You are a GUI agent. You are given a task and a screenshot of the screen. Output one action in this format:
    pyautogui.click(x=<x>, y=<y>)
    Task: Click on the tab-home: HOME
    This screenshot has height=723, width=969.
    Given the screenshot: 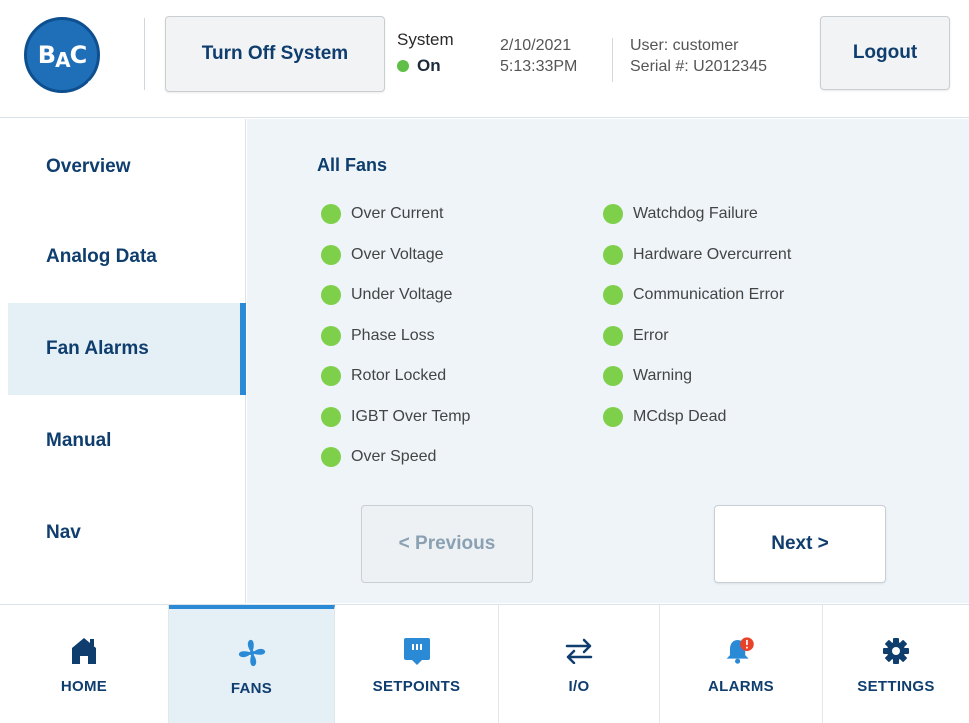 What is the action you would take?
    pyautogui.click(x=84, y=664)
    